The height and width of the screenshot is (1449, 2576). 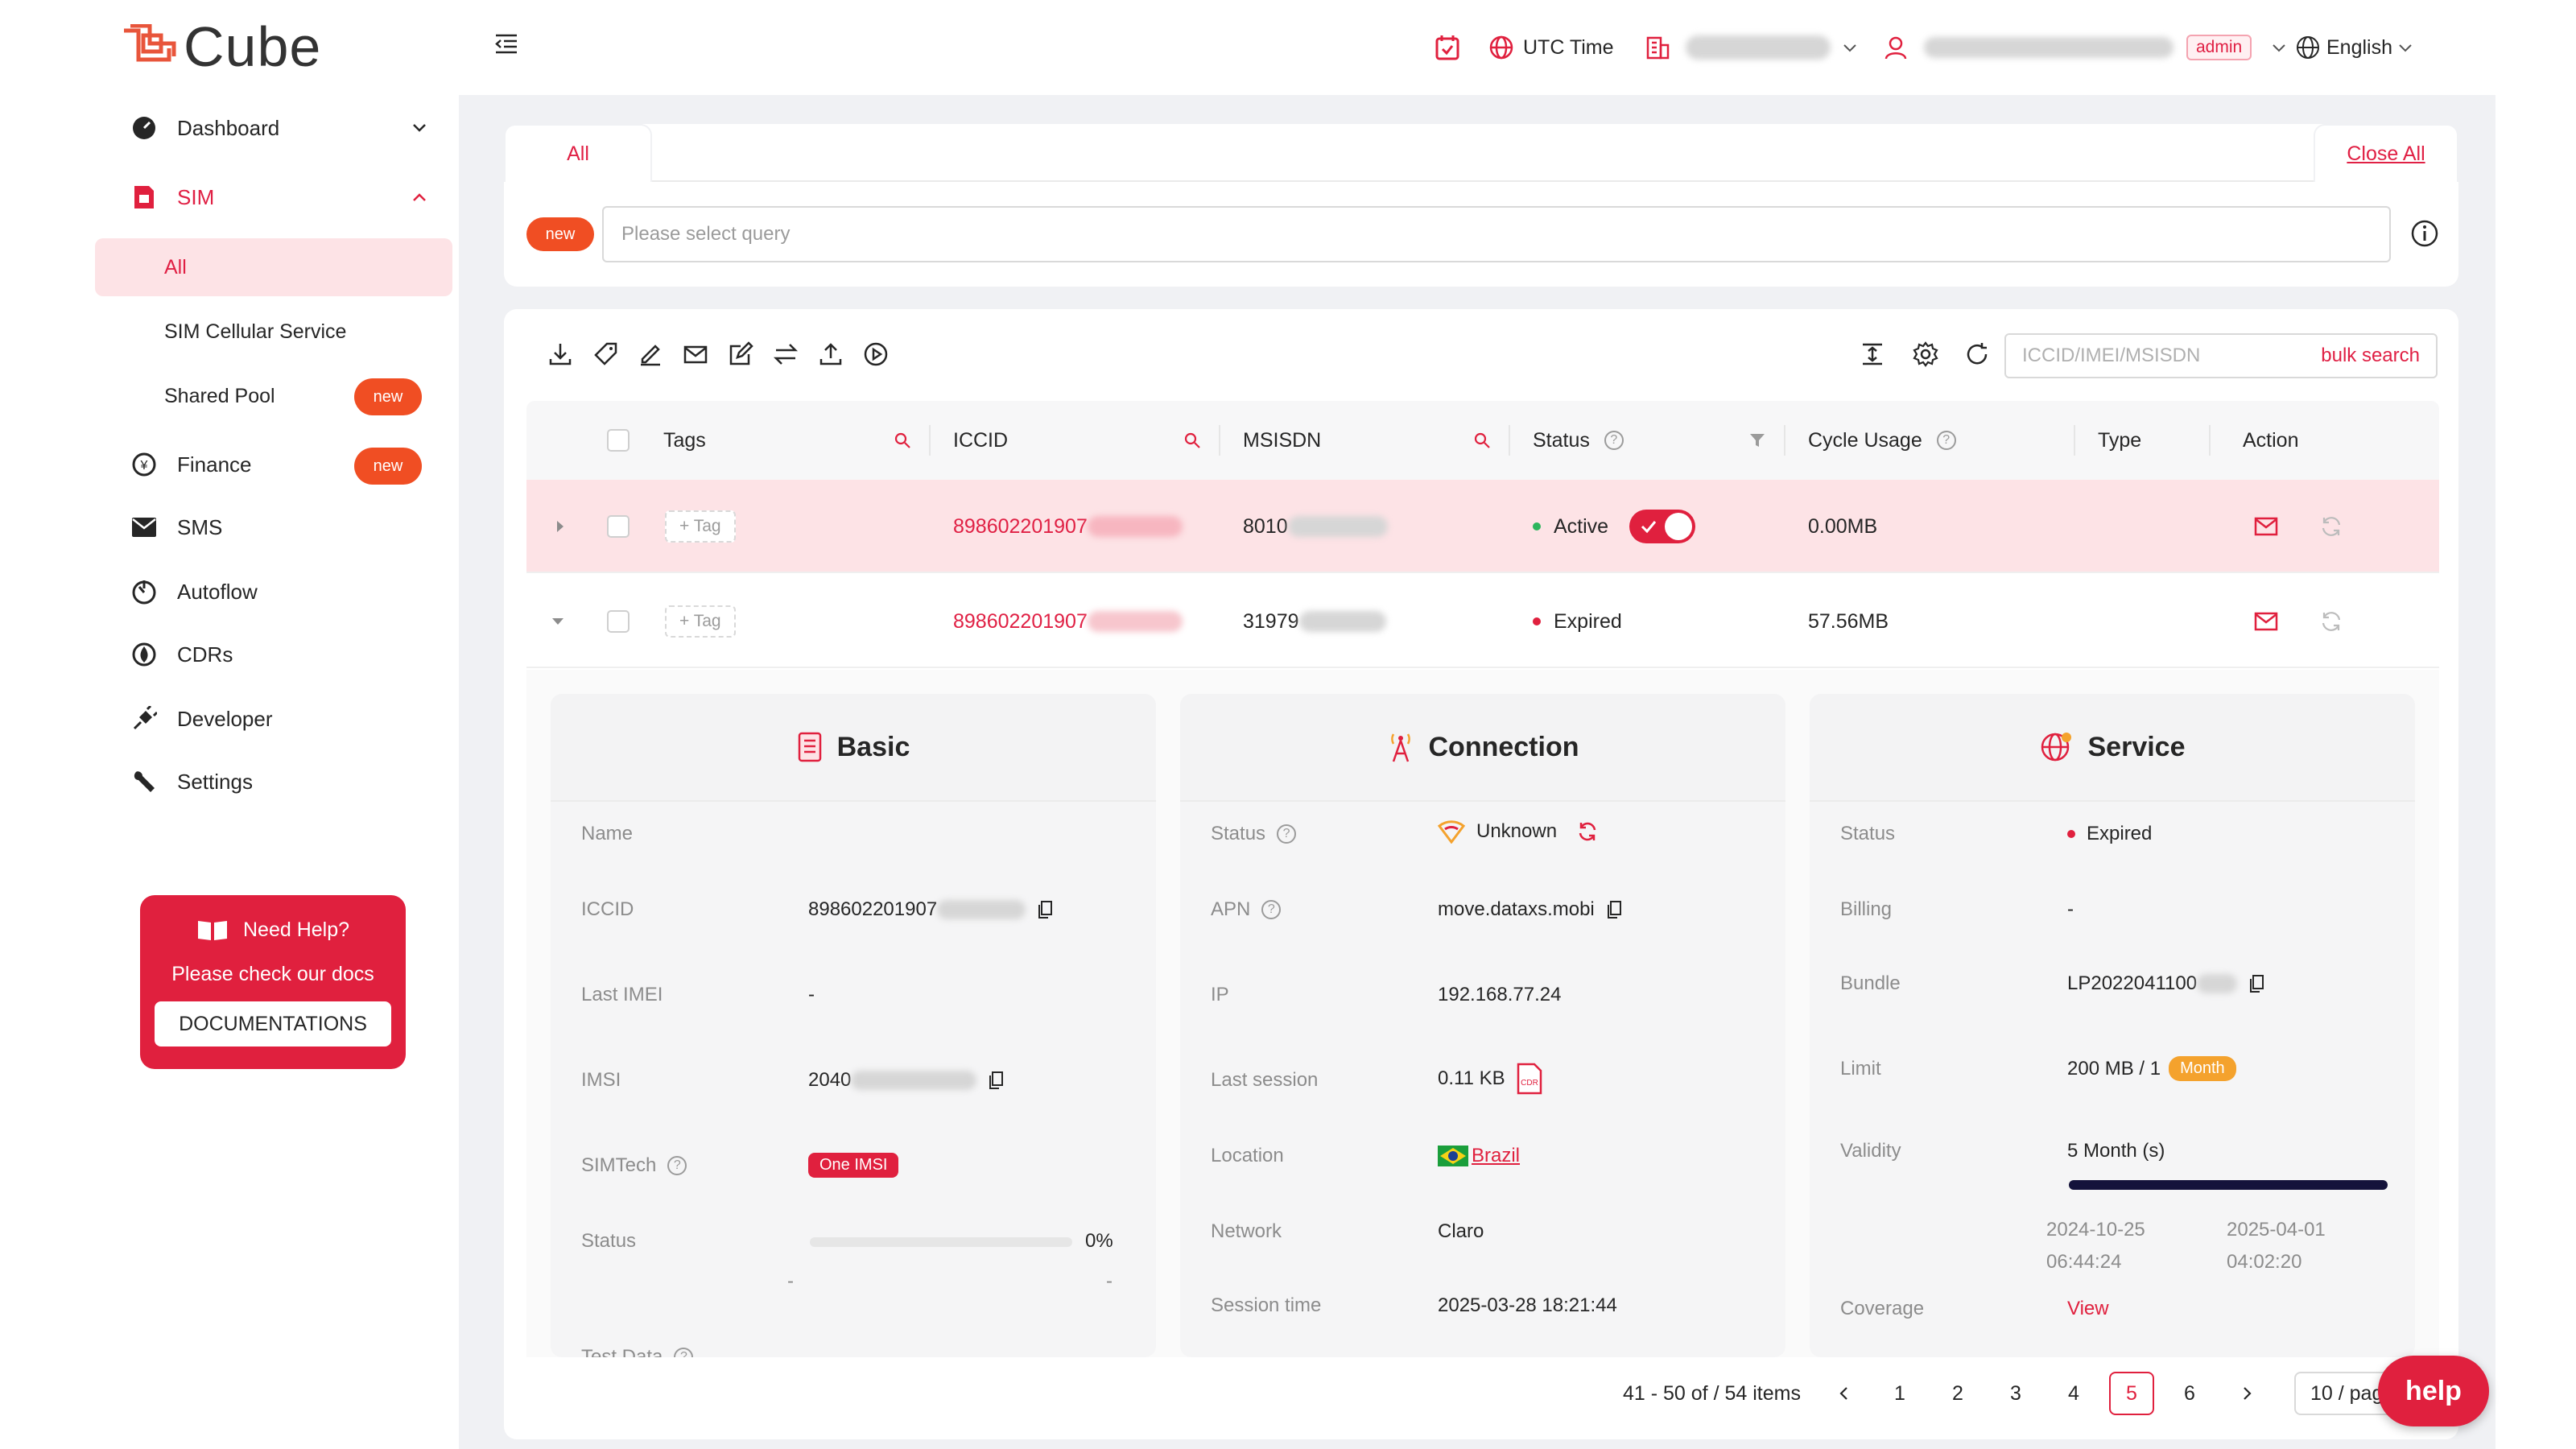 What do you see at coordinates (1551, 47) in the screenshot?
I see `timezone-selector: UTC Time` at bounding box center [1551, 47].